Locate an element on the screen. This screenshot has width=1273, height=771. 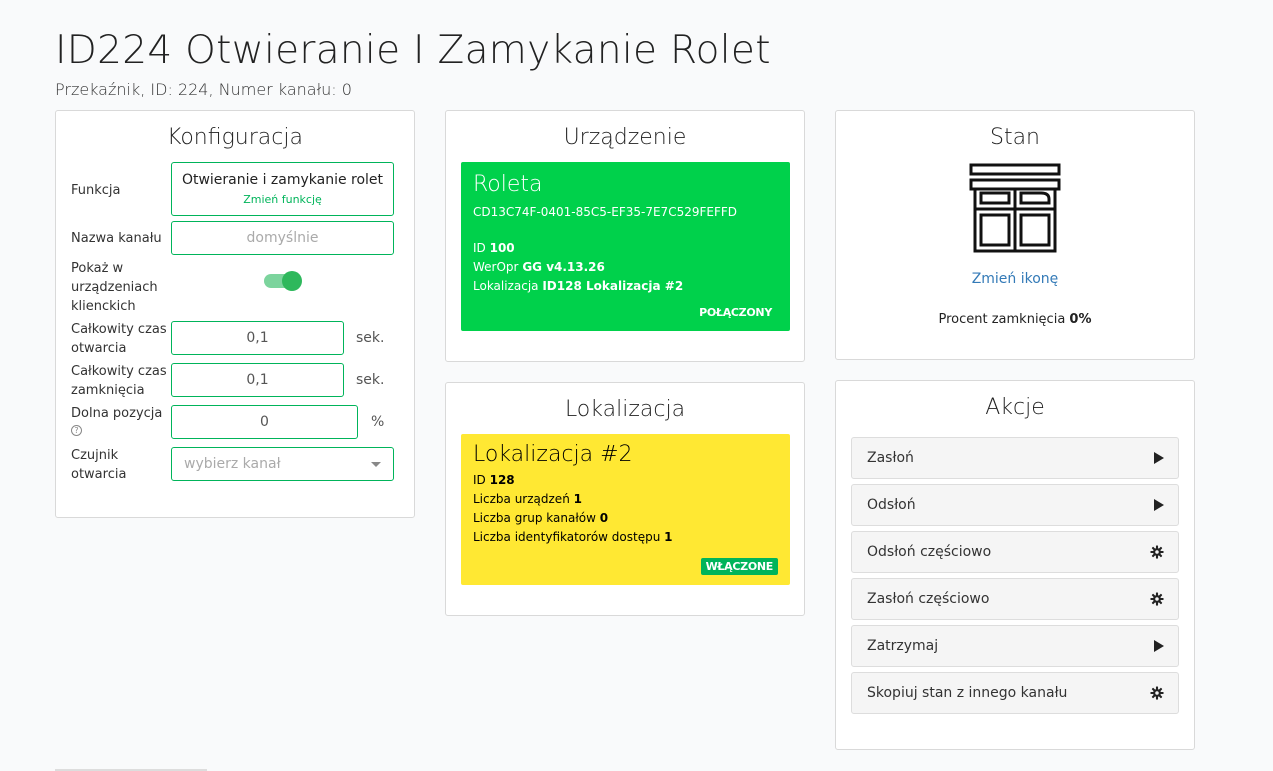
device-location-value: ID128 Lokalizacja #2 is located at coordinates (613, 286).